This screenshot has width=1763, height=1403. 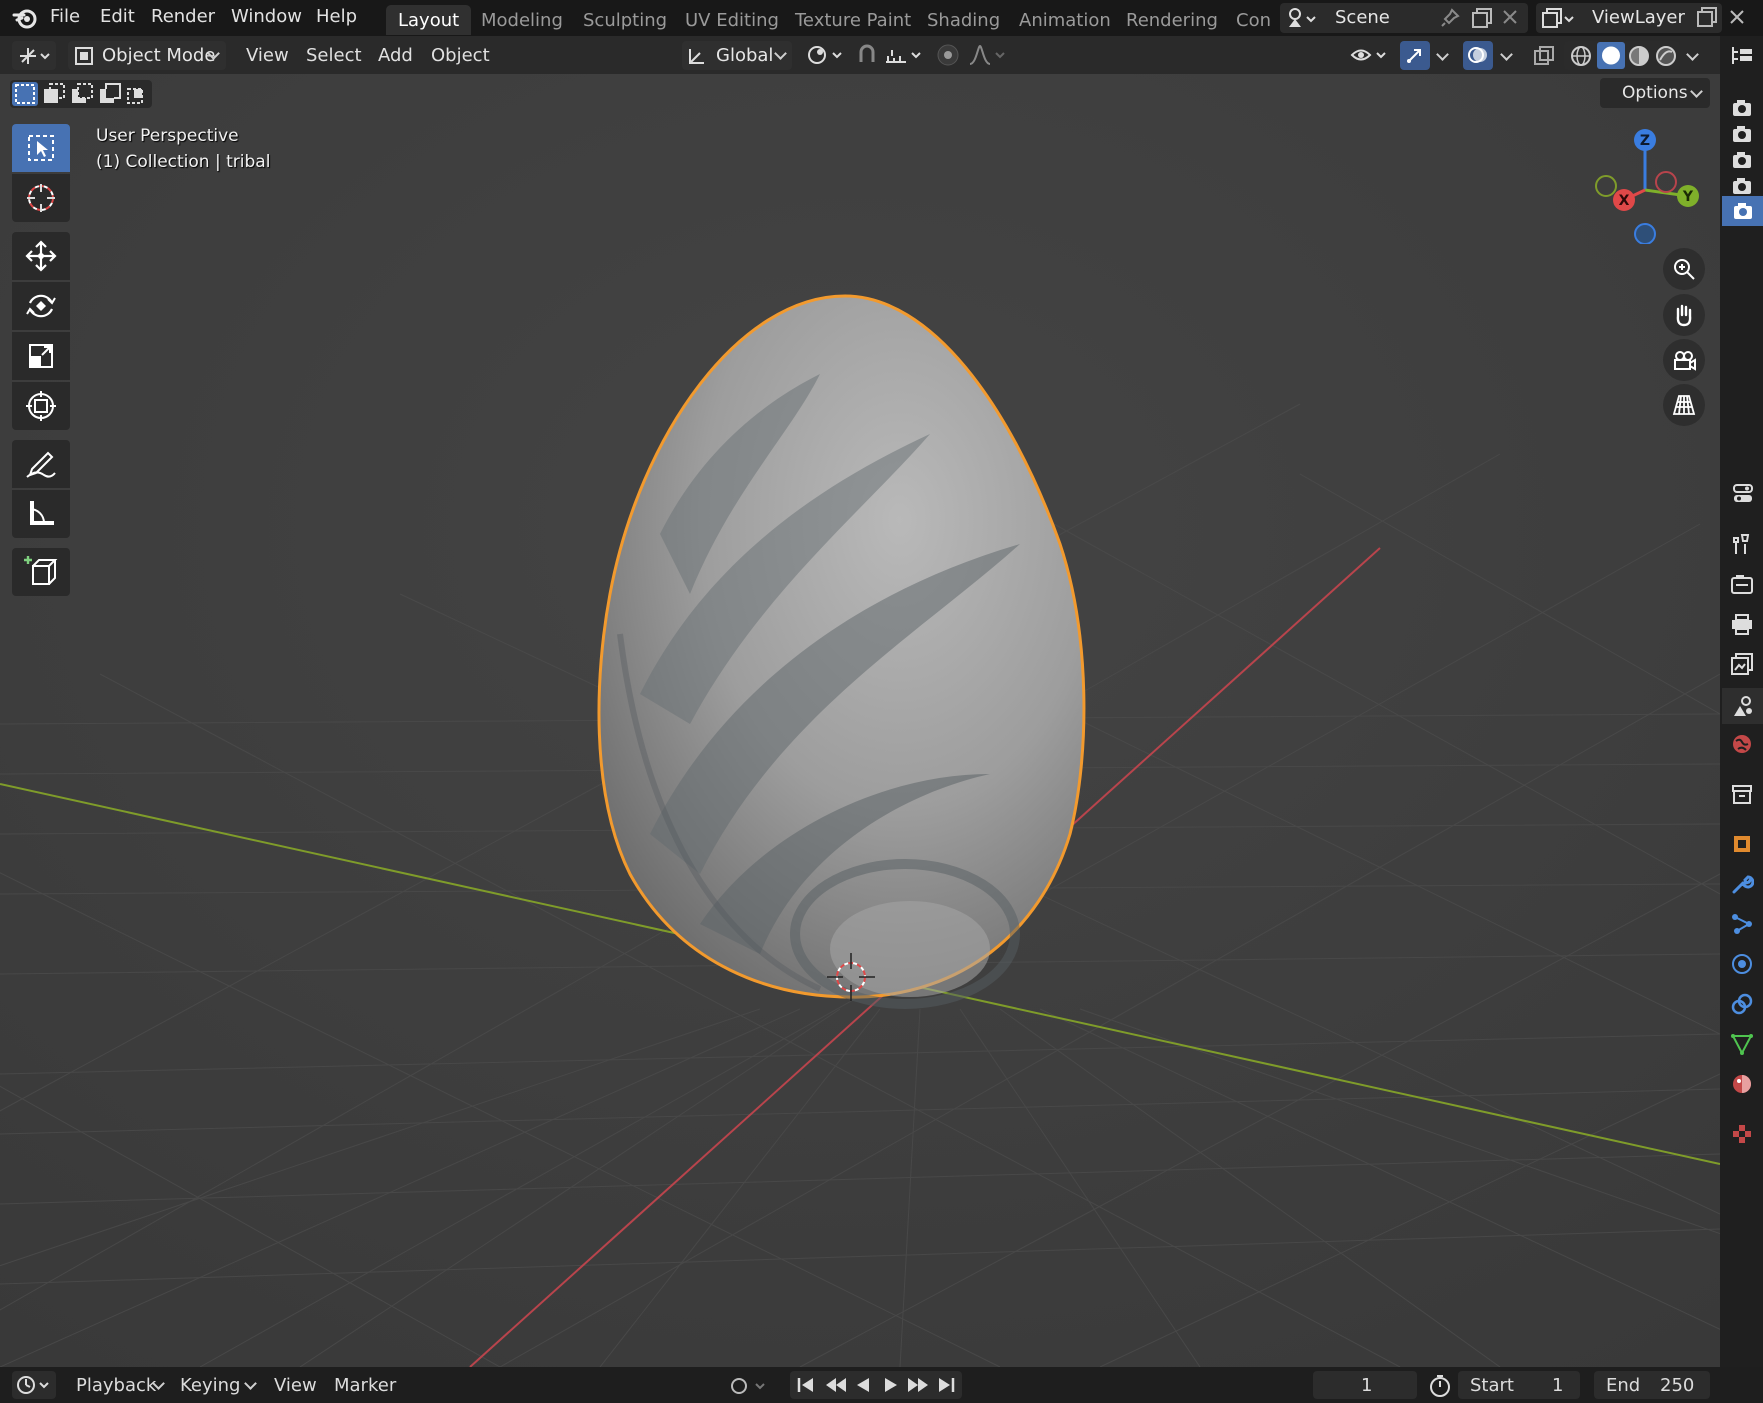 What do you see at coordinates (1742, 884) in the screenshot?
I see `modifier-properties-icon` at bounding box center [1742, 884].